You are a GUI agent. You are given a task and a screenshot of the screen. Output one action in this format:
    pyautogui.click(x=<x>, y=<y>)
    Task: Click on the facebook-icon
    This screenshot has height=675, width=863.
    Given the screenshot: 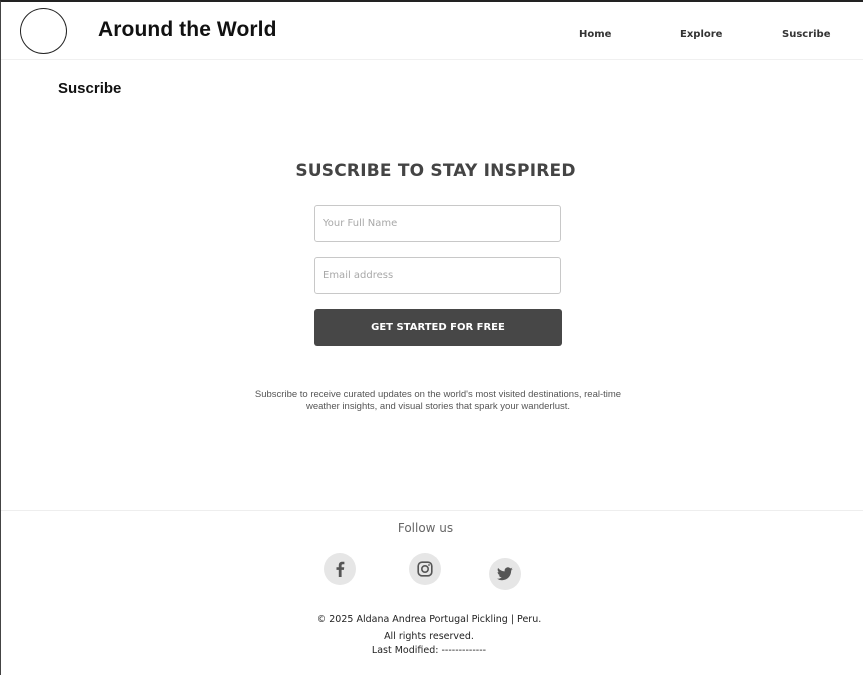 What is the action you would take?
    pyautogui.click(x=340, y=569)
    